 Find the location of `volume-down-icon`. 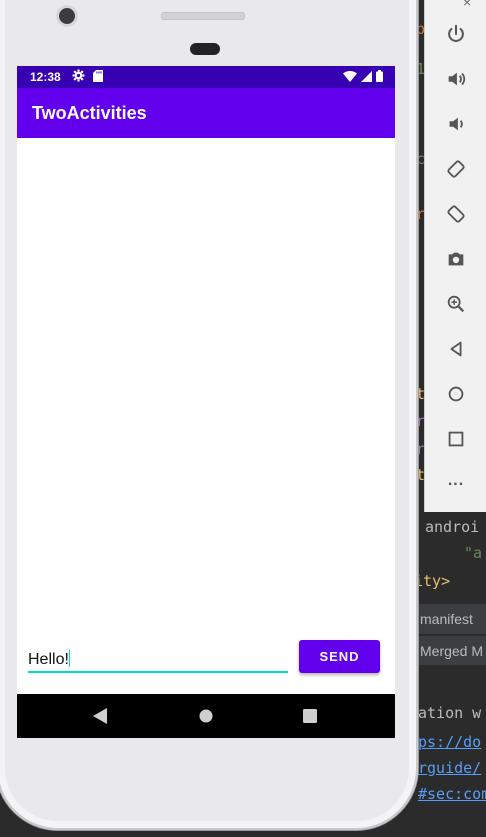

volume-down-icon is located at coordinates (456, 124).